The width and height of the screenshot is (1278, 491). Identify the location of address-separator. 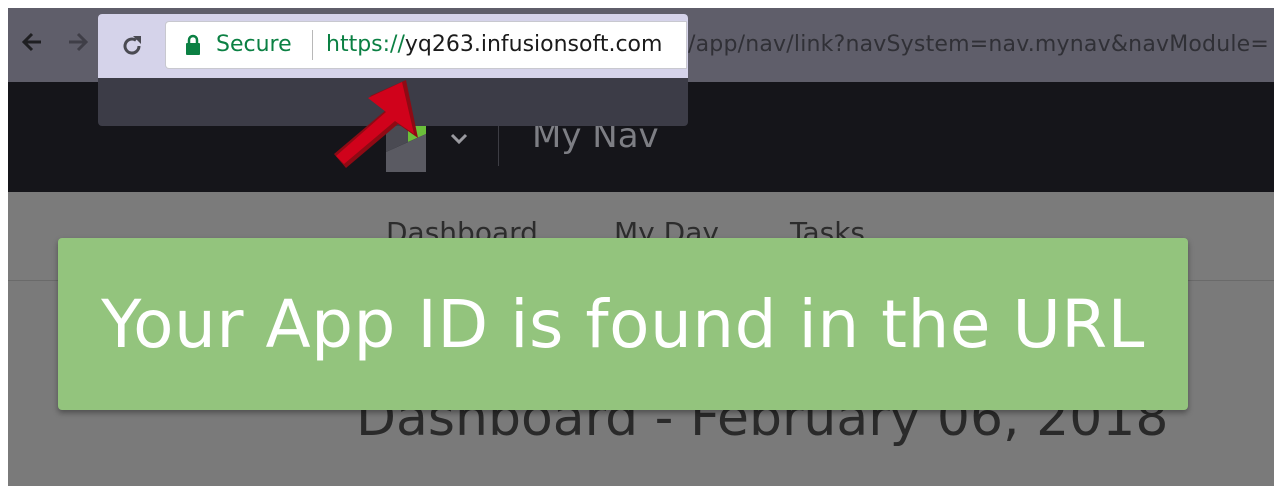
(312, 45).